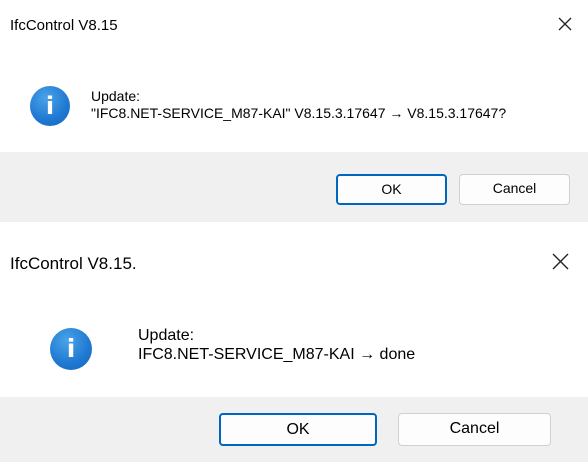 This screenshot has height=462, width=588. What do you see at coordinates (73, 263) in the screenshot?
I see `dialog-title: IfcControl V8.15.` at bounding box center [73, 263].